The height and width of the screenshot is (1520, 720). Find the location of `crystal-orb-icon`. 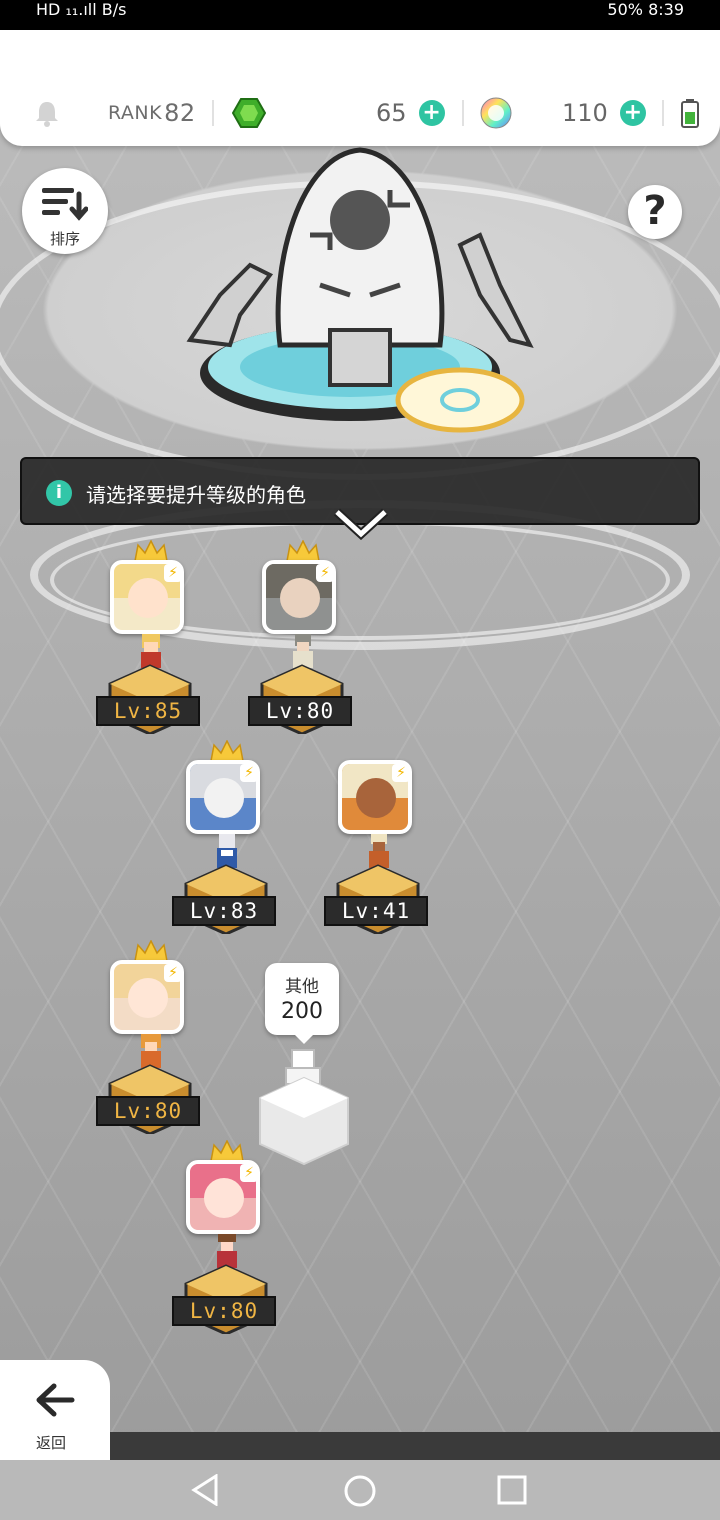

crystal-orb-icon is located at coordinates (496, 113).